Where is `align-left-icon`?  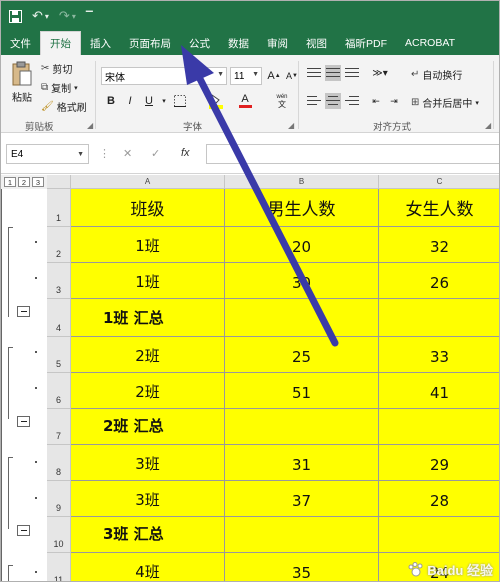
align-left-icon is located at coordinates (314, 101).